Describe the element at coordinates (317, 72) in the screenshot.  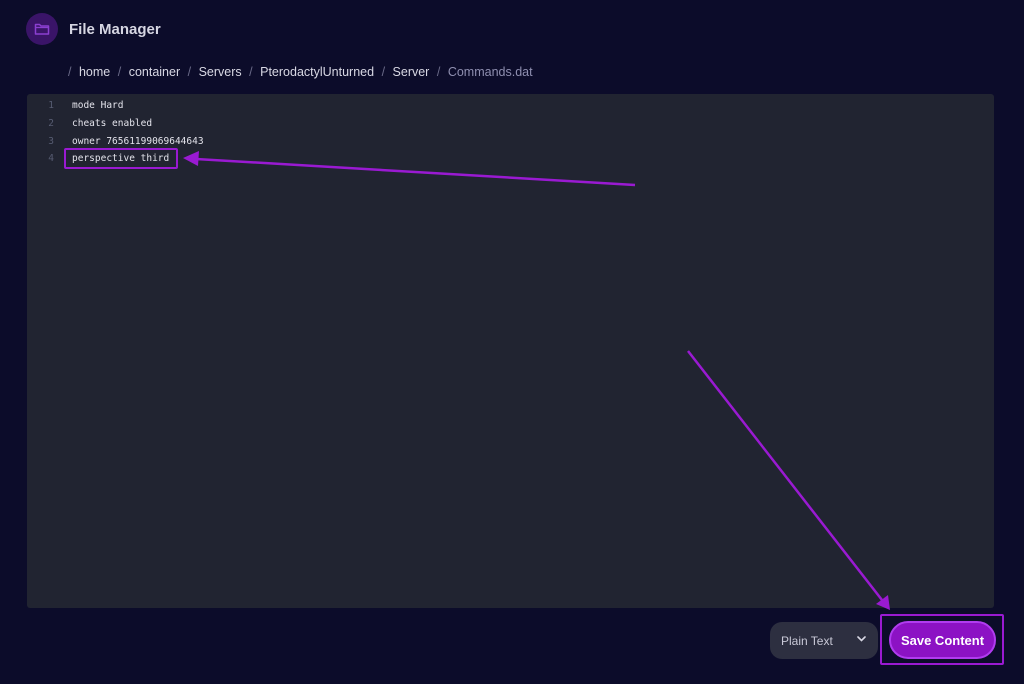
I see `breadcrumb-pterodactylunturned: PterodactylUnturned` at that location.